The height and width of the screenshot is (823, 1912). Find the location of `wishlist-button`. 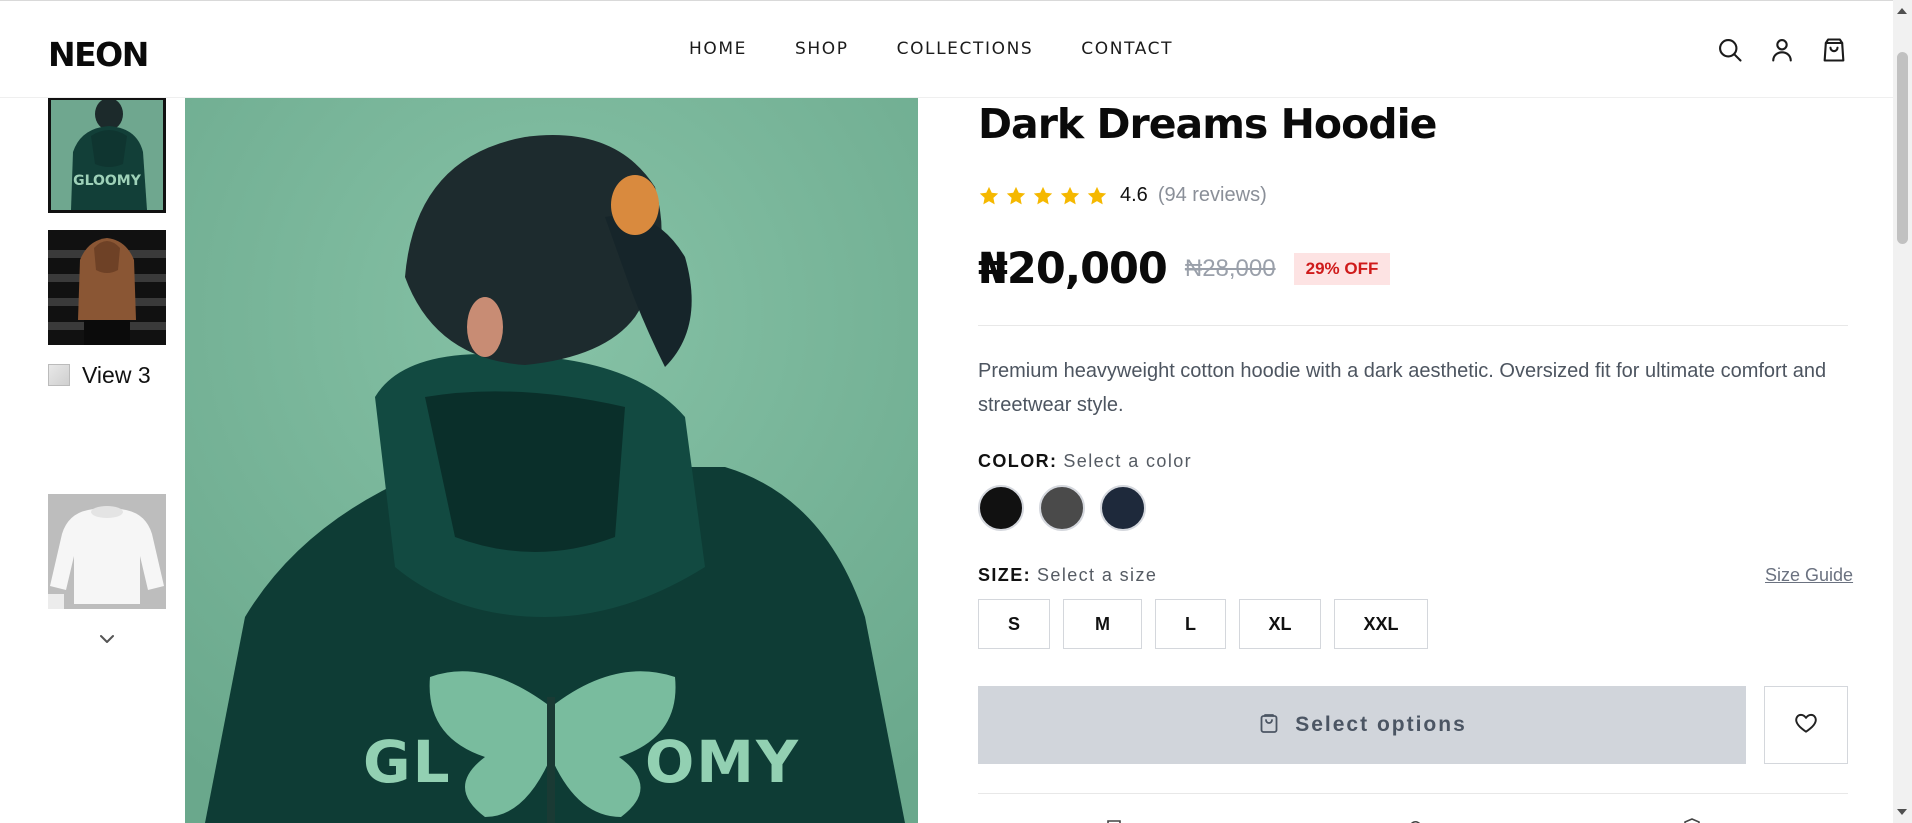

wishlist-button is located at coordinates (1806, 725).